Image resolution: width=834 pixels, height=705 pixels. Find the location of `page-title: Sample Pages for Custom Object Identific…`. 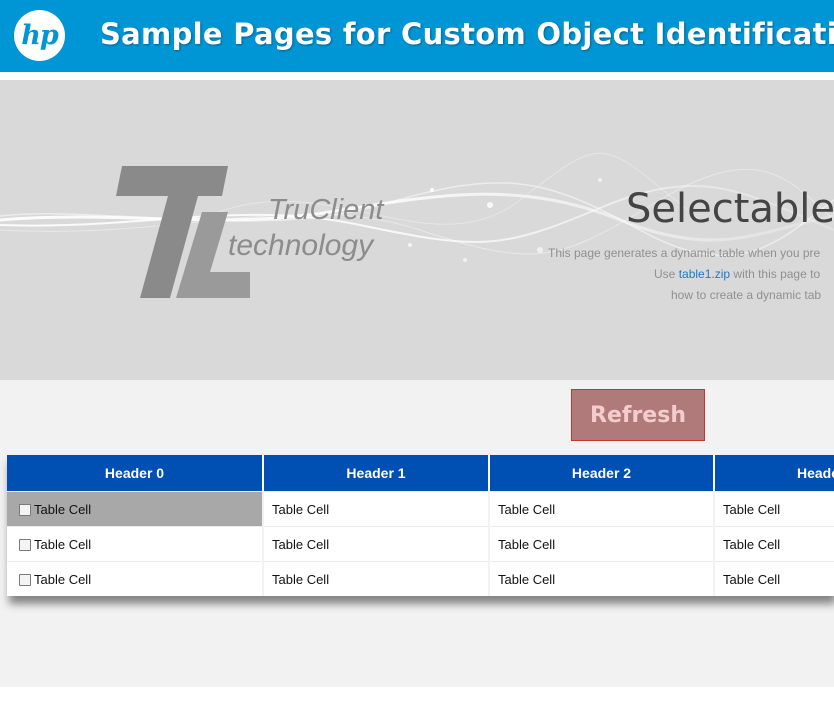

page-title: Sample Pages for Custom Object Identific… is located at coordinates (467, 34).